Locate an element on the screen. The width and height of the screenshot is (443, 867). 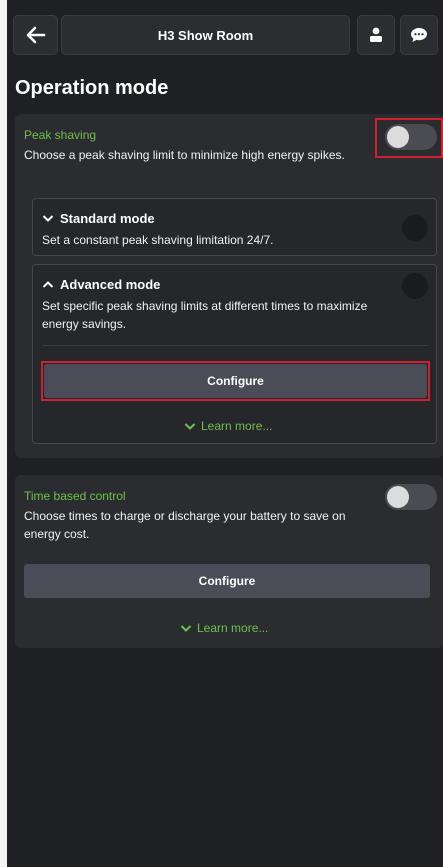
chat-button is located at coordinates (419, 35).